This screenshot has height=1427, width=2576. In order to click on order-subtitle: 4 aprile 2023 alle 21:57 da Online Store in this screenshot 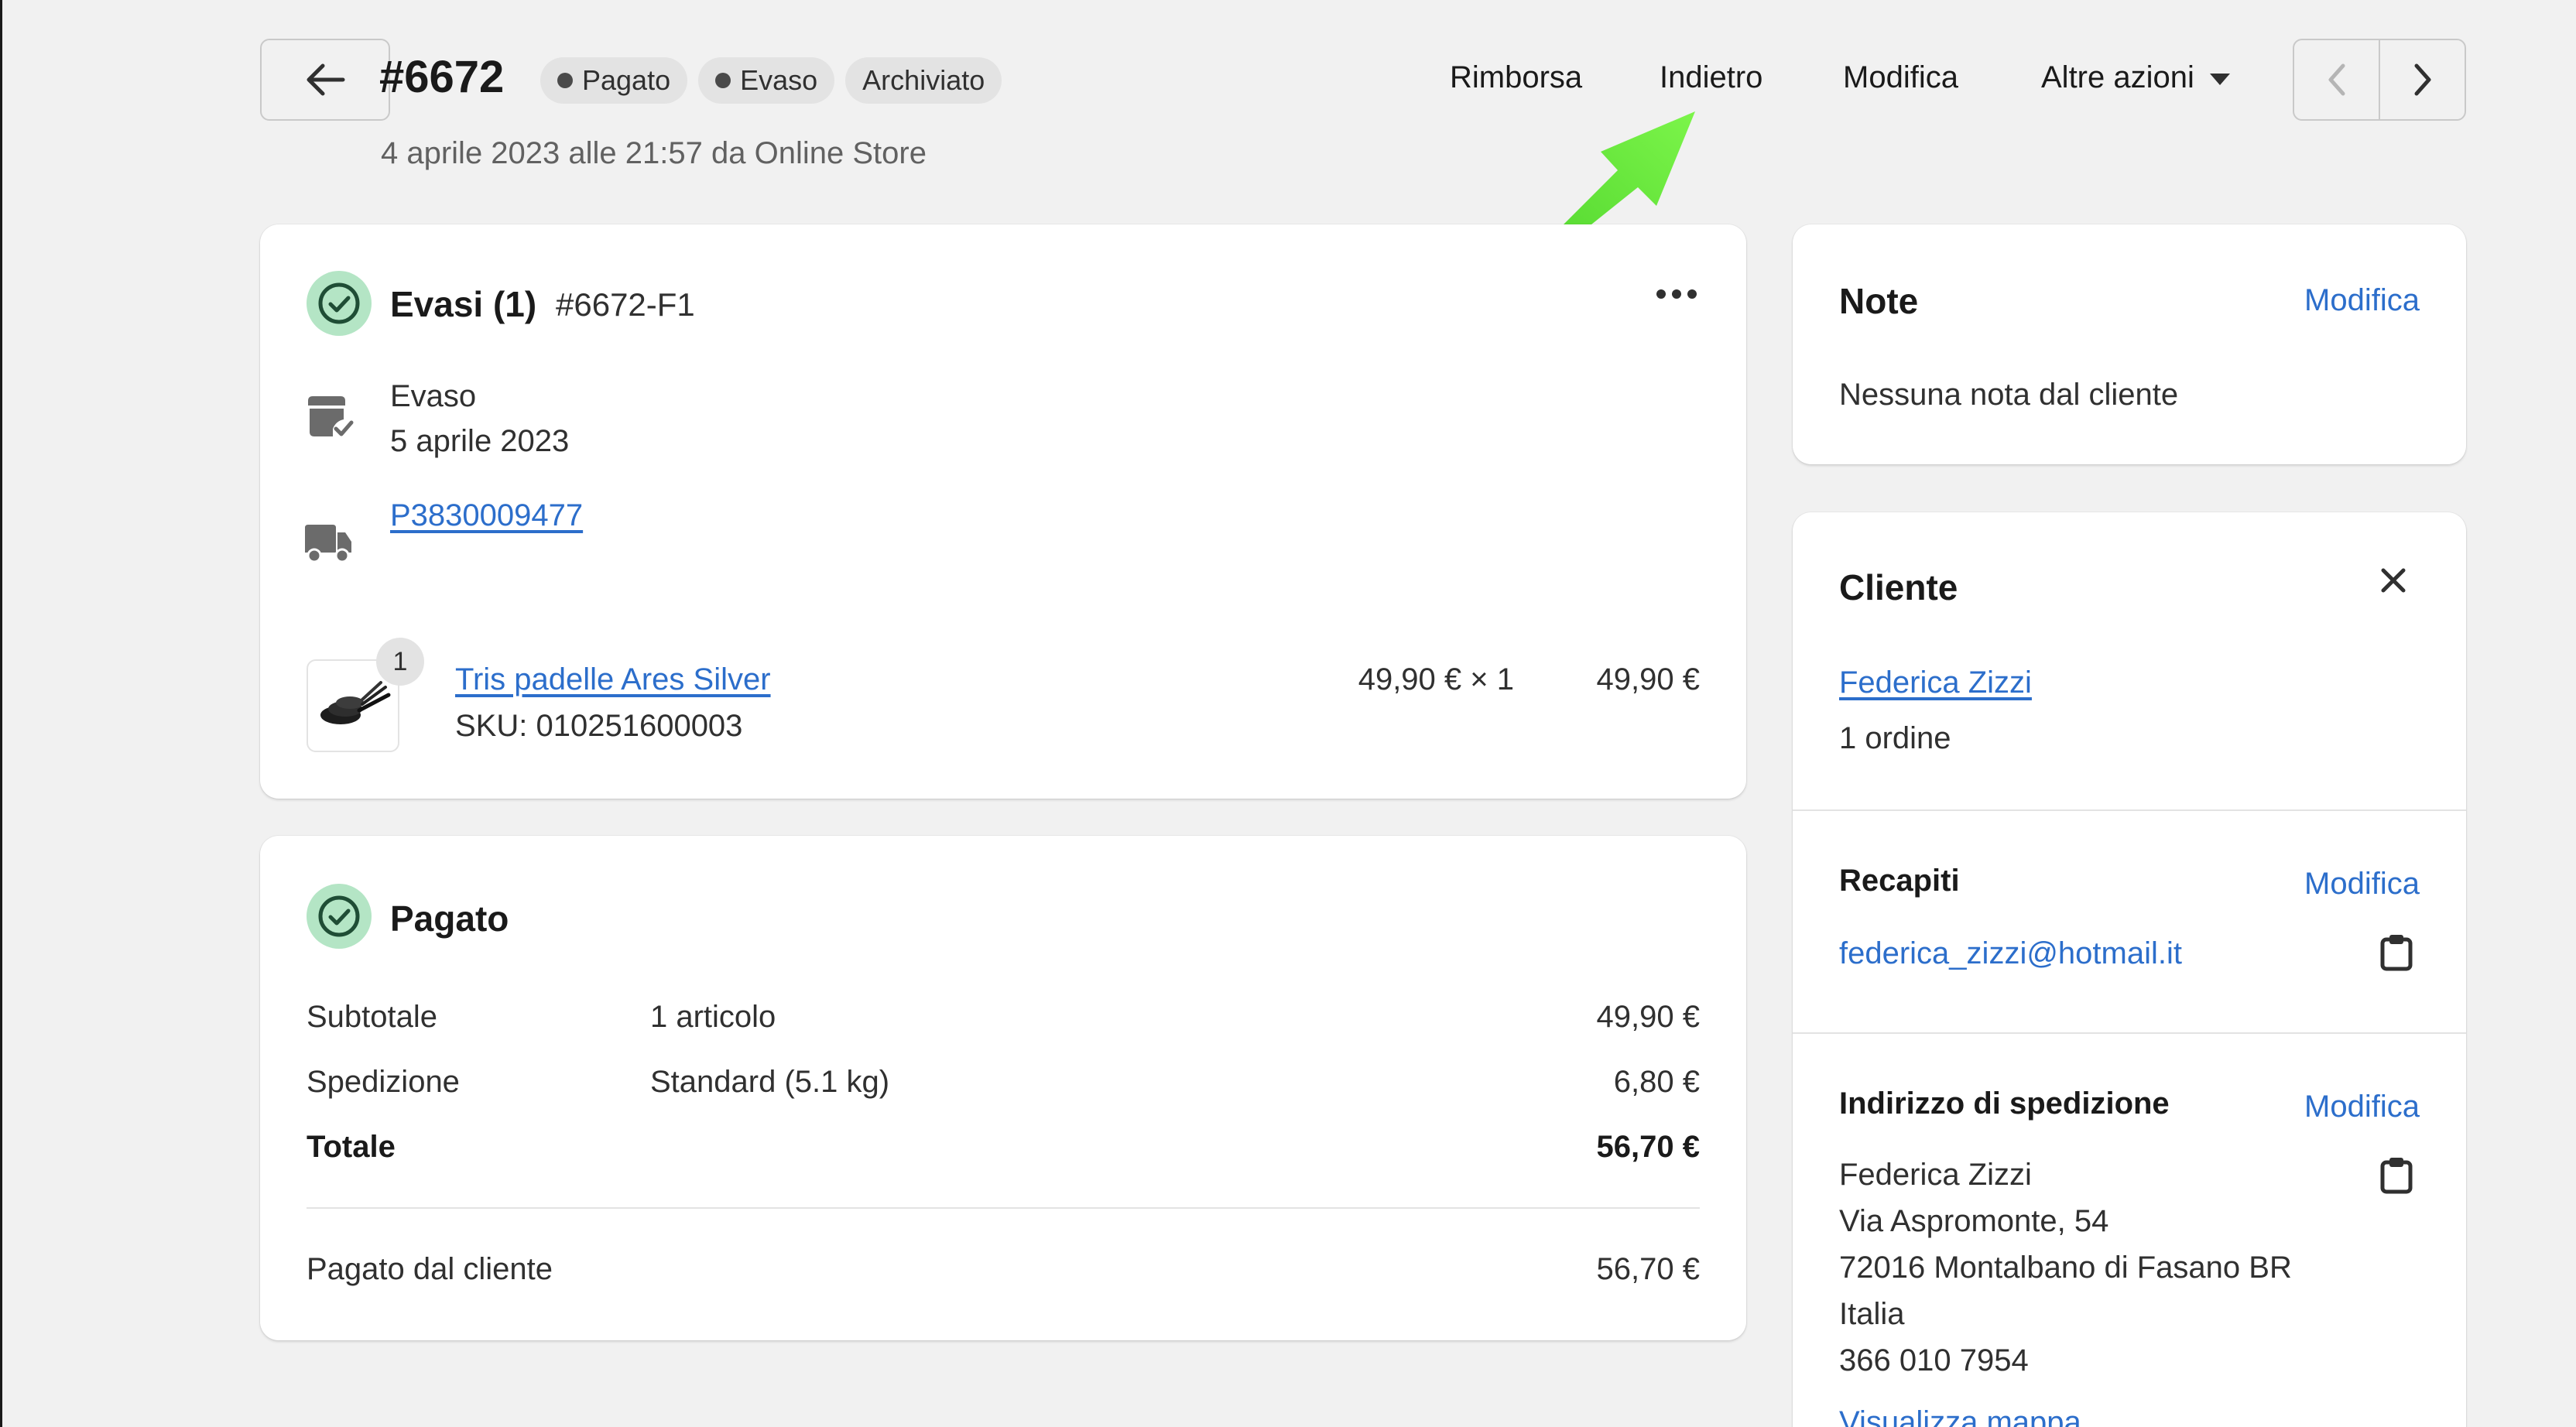, I will do `click(654, 153)`.